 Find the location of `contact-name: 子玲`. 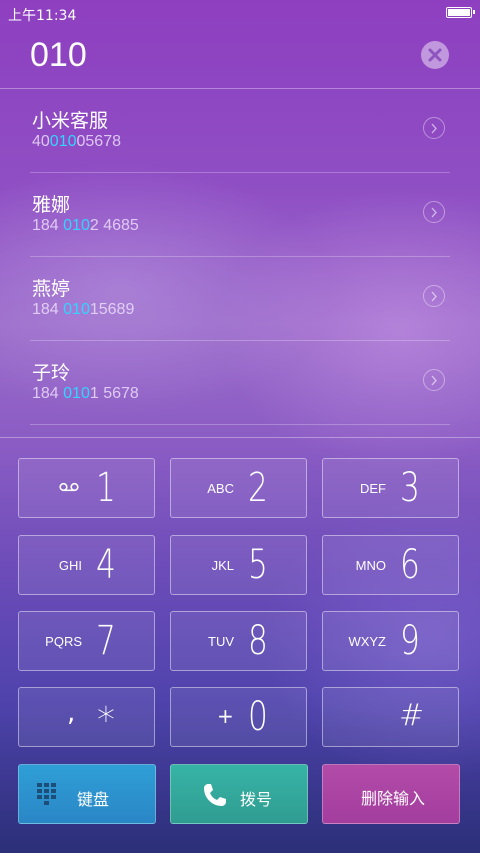

contact-name: 子玲 is located at coordinates (51, 373).